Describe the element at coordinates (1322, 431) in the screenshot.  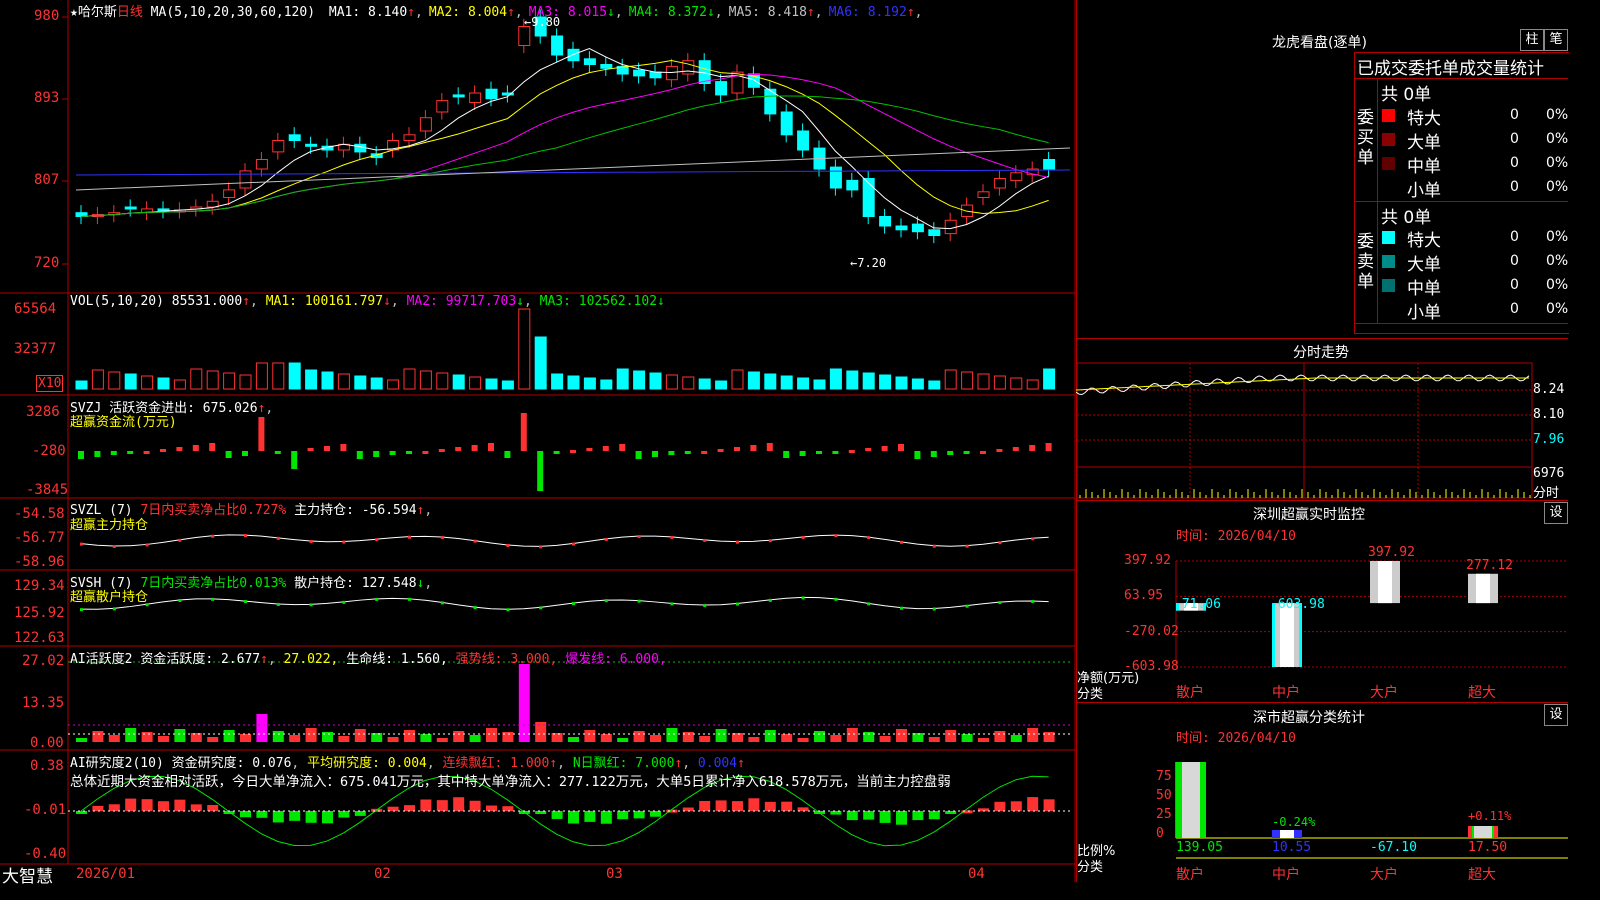
I see `intraday-chart` at that location.